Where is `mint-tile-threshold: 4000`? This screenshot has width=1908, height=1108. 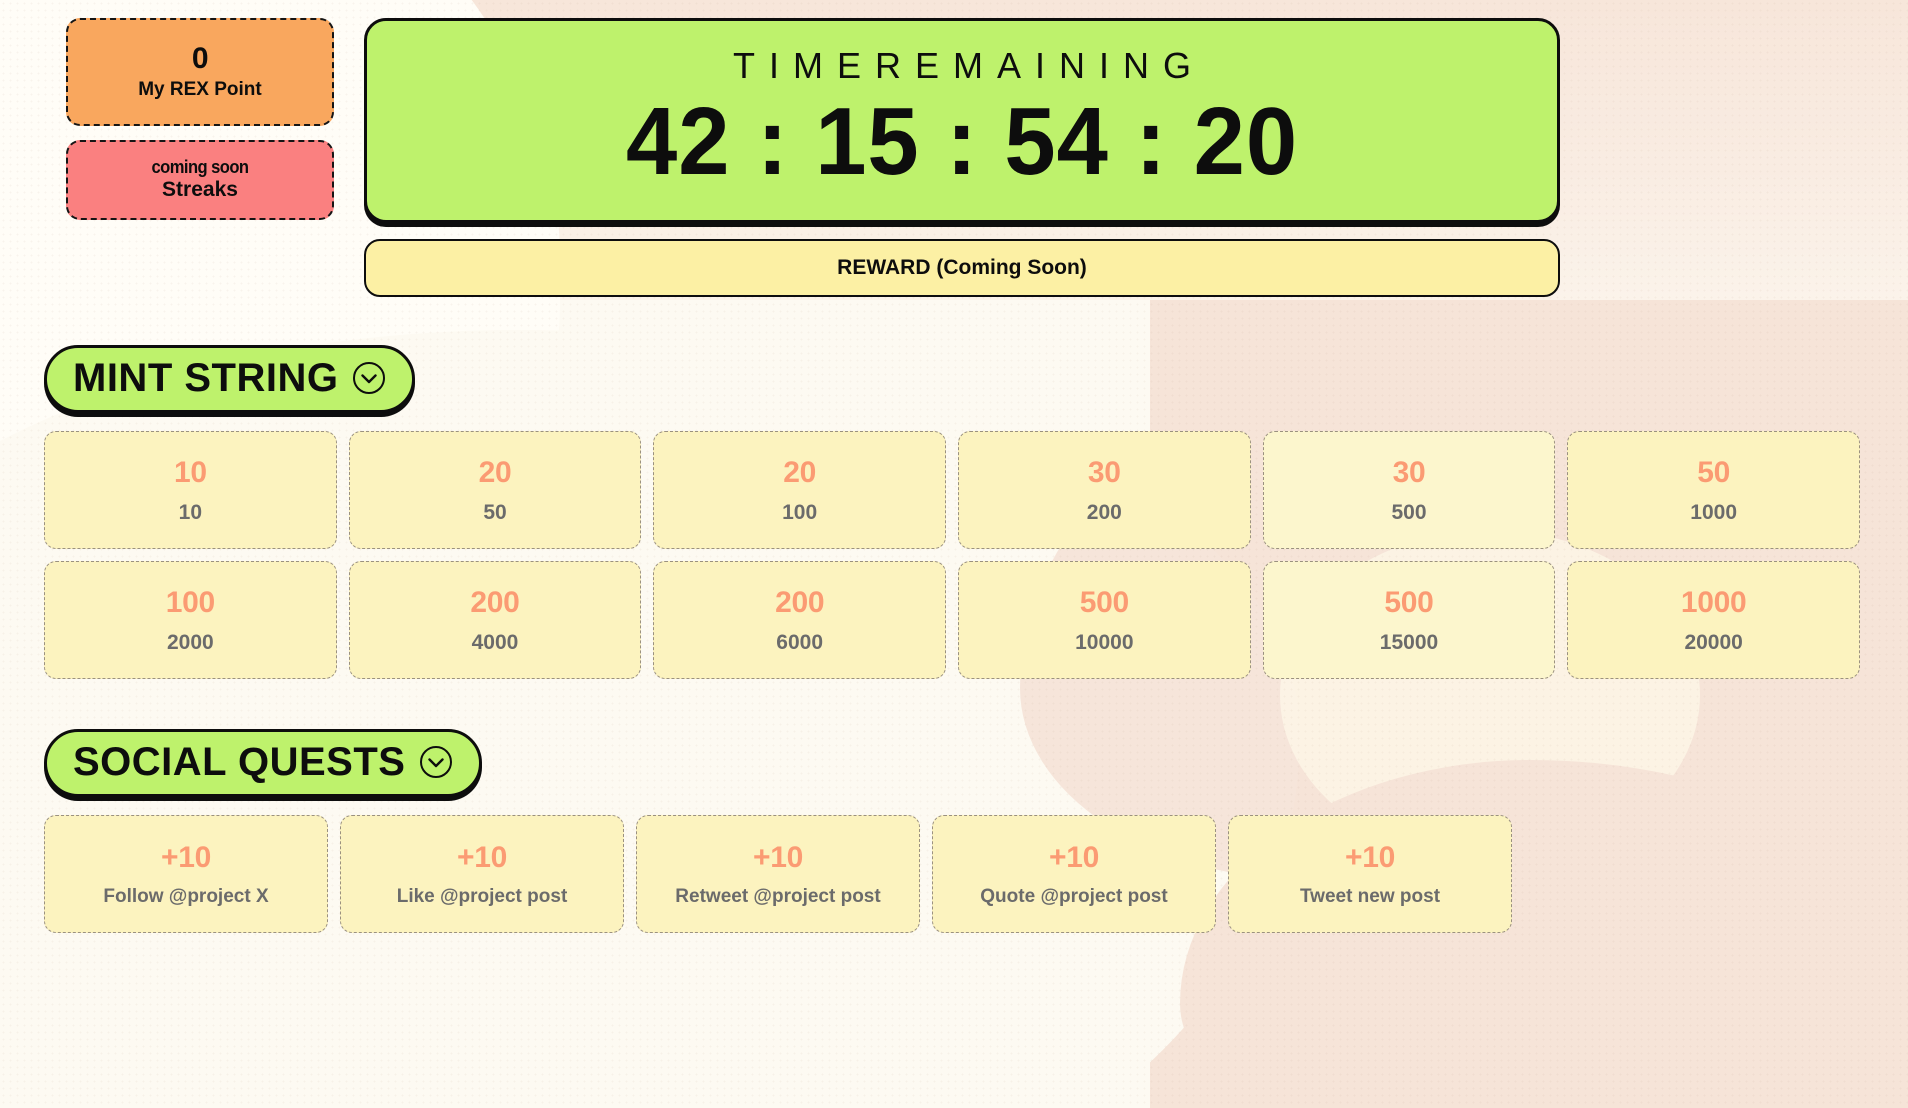
mint-tile-threshold: 4000 is located at coordinates (495, 642).